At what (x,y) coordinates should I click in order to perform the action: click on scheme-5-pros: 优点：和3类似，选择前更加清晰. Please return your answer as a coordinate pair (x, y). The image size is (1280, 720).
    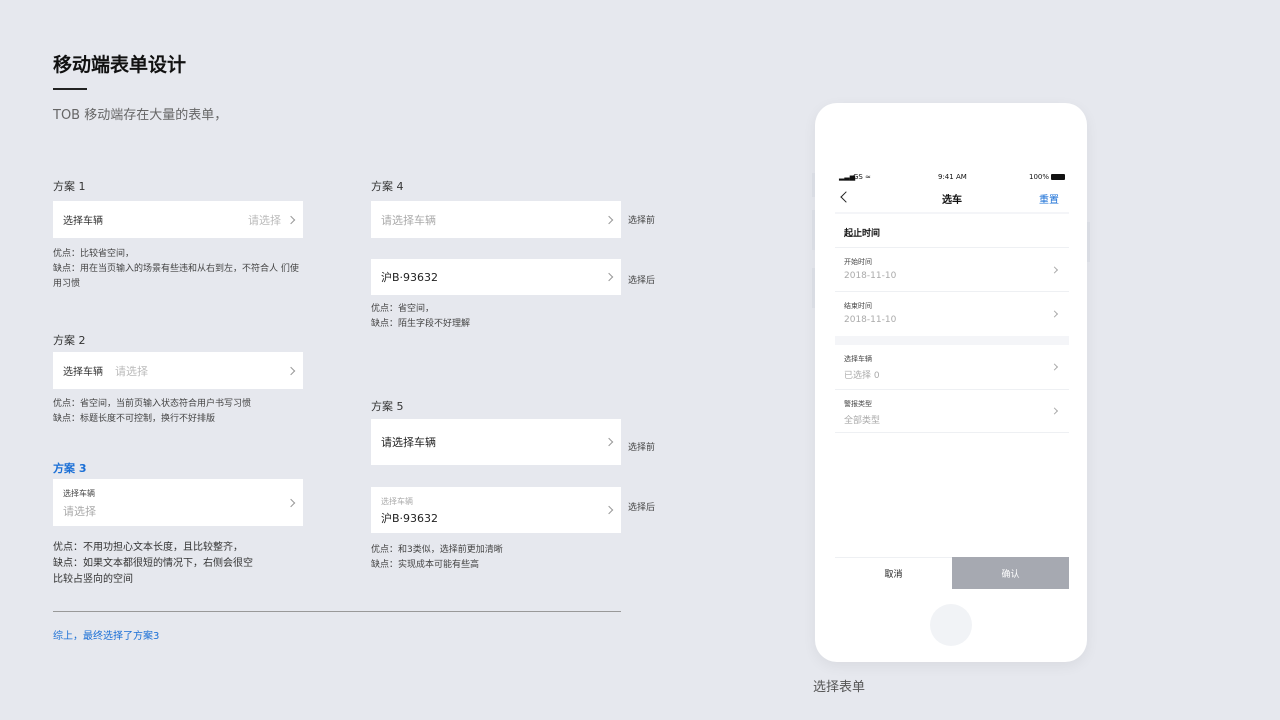
    Looking at the image, I should click on (437, 550).